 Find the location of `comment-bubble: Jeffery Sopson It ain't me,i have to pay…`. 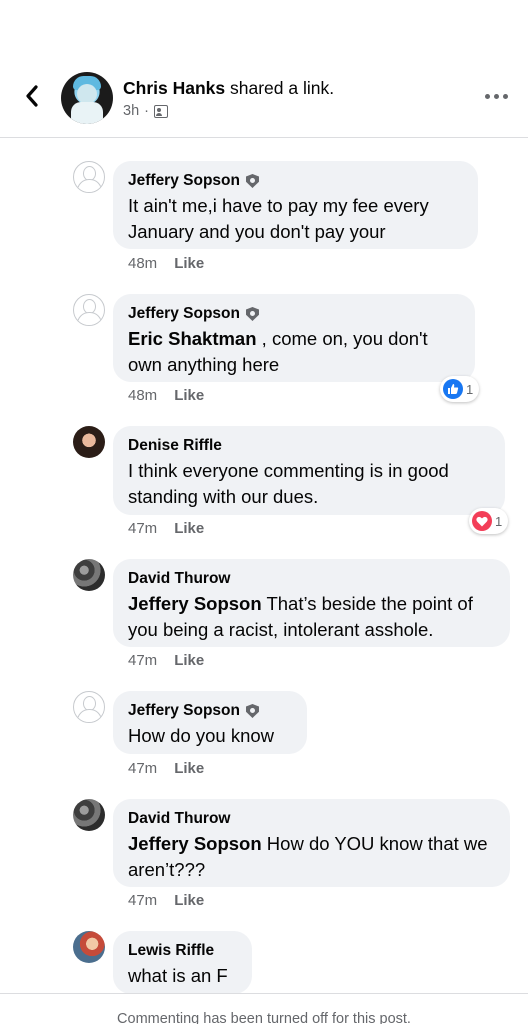

comment-bubble: Jeffery Sopson It ain't me,i have to pay… is located at coordinates (295, 205).